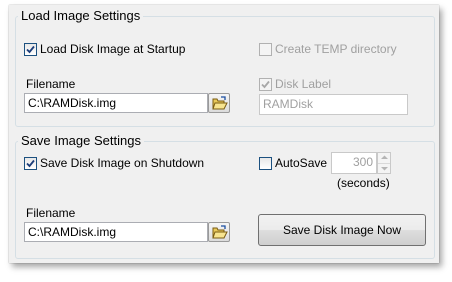 Image resolution: width=452 pixels, height=282 pixels. I want to click on spin-down-button, so click(384, 168).